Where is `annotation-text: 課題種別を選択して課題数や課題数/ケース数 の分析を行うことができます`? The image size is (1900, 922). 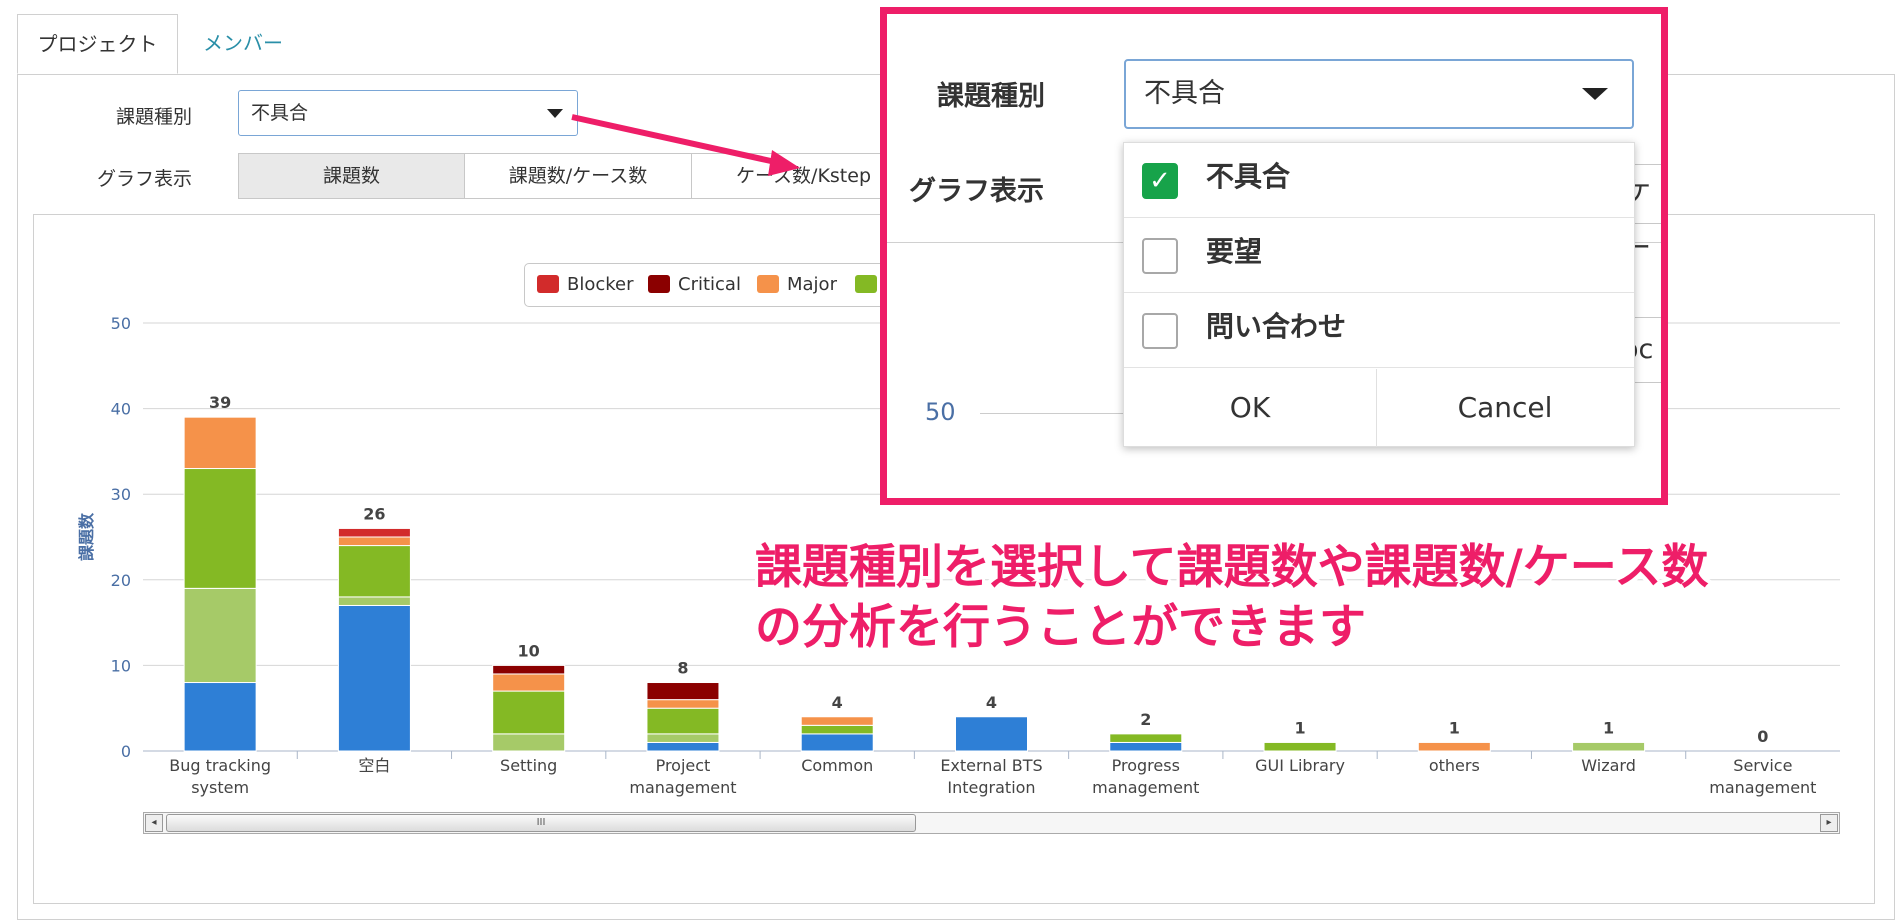
annotation-text: 課題種別を選択して課題数や課題数/ケース数 の分析を行うことができます is located at coordinates (1231, 598).